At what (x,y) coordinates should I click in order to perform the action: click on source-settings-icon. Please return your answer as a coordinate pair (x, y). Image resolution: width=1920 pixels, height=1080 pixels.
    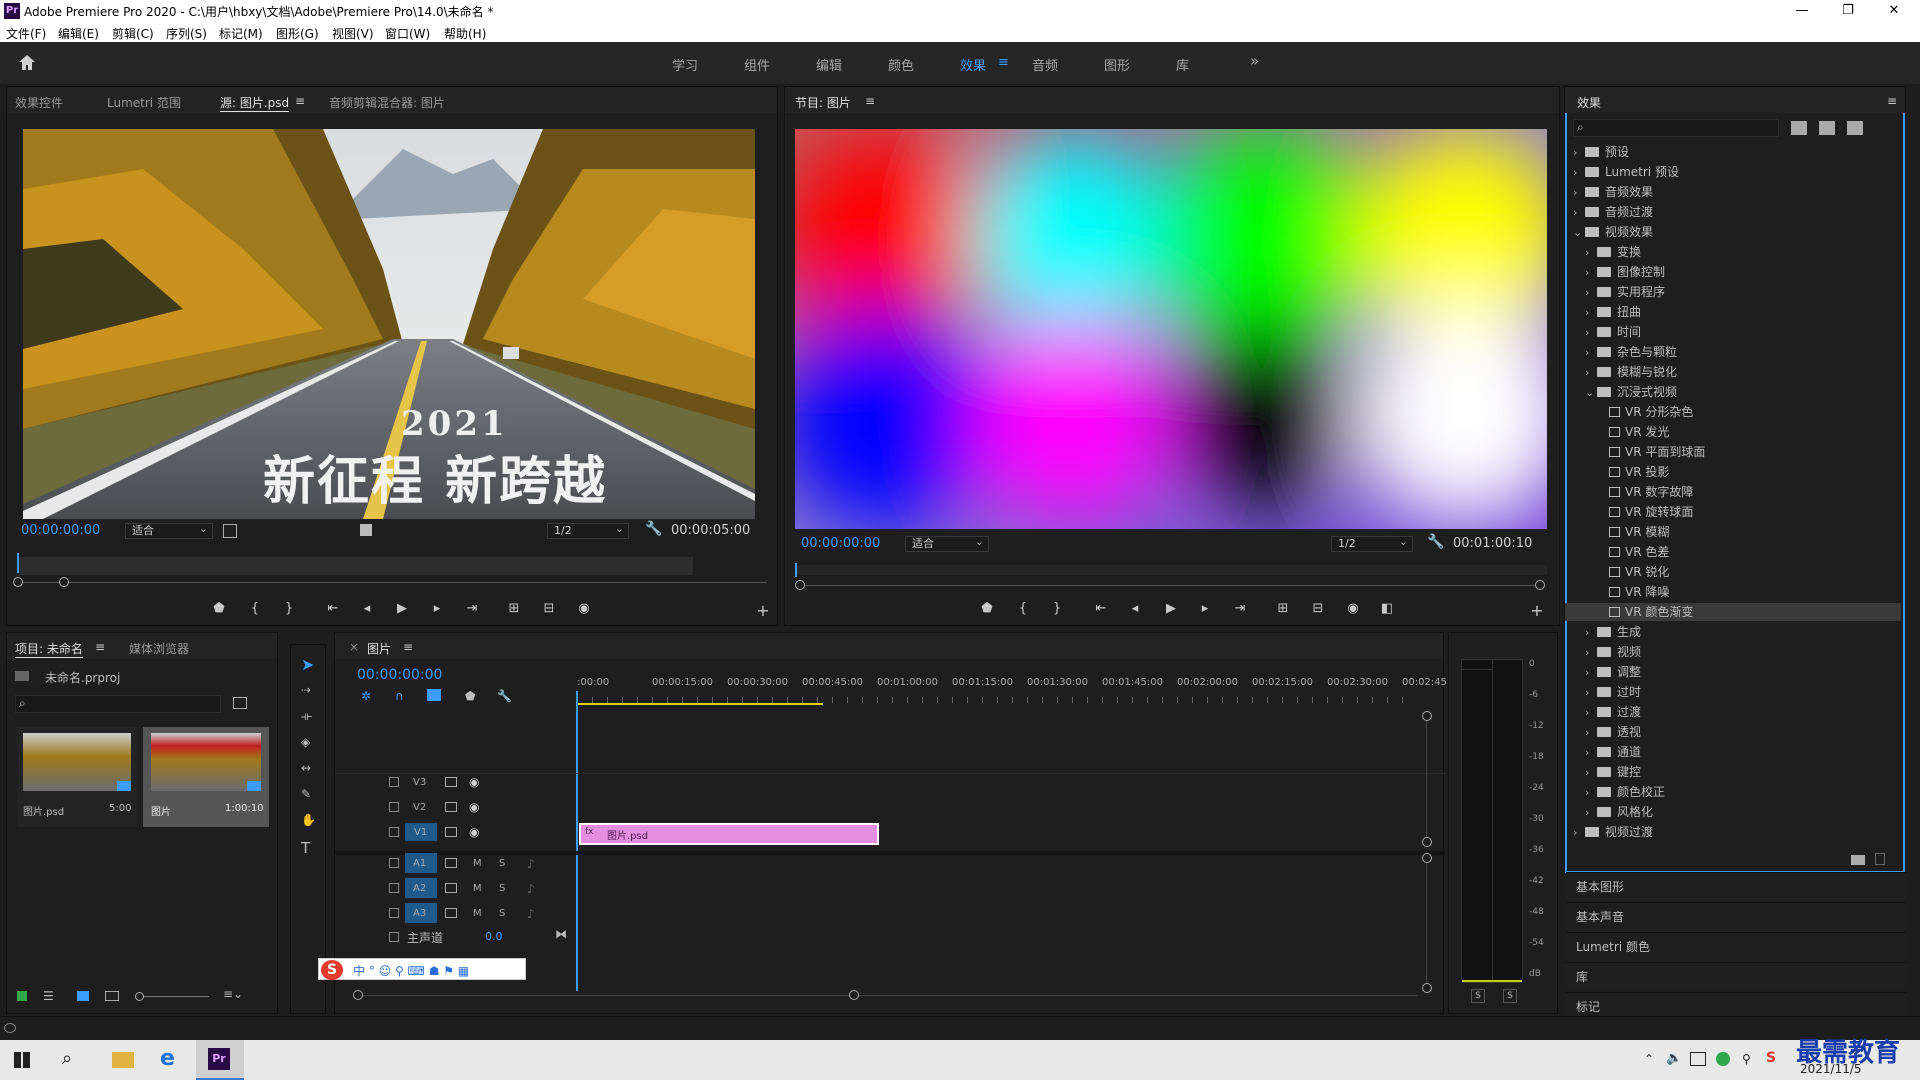
    Looking at the image, I should click on (230, 531).